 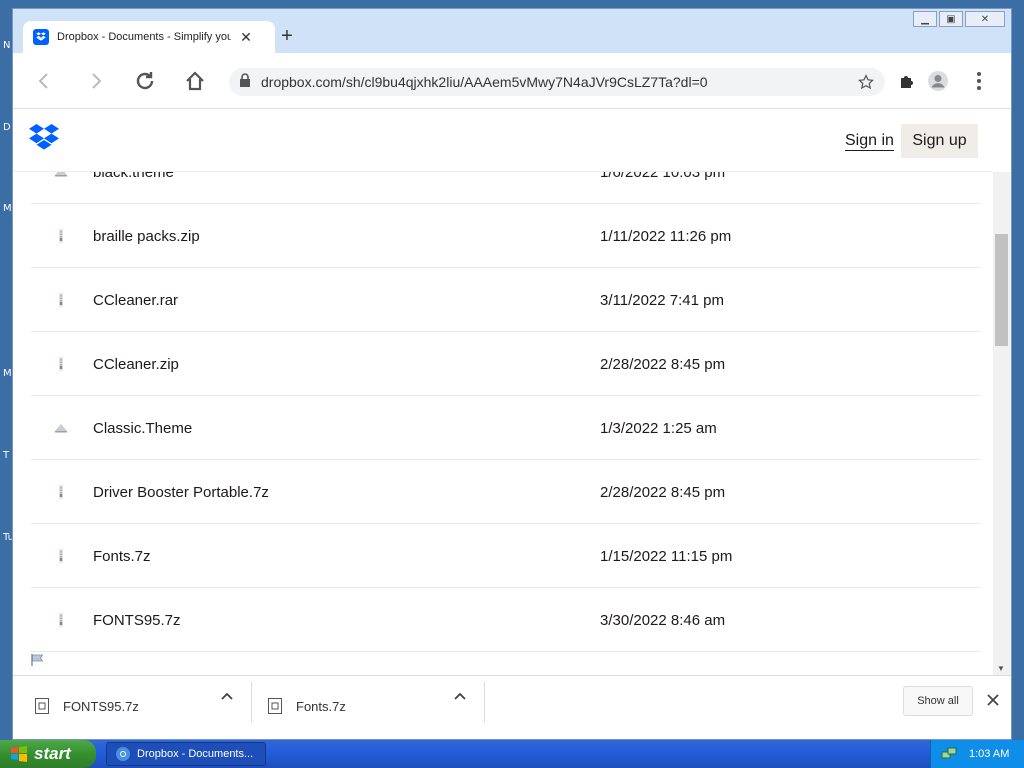 I want to click on download-item: Fonts.7z, so click(x=364, y=706).